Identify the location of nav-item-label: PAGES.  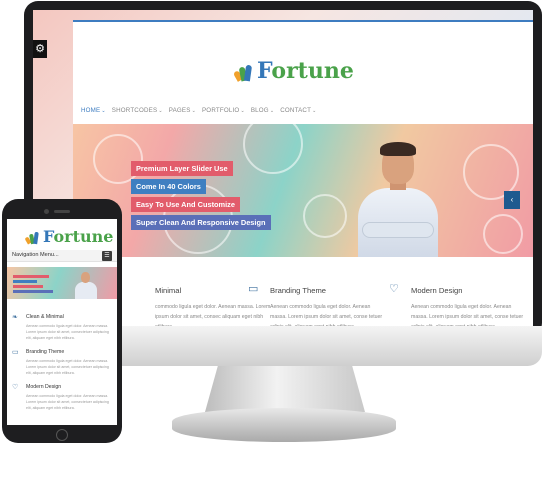
(179, 110).